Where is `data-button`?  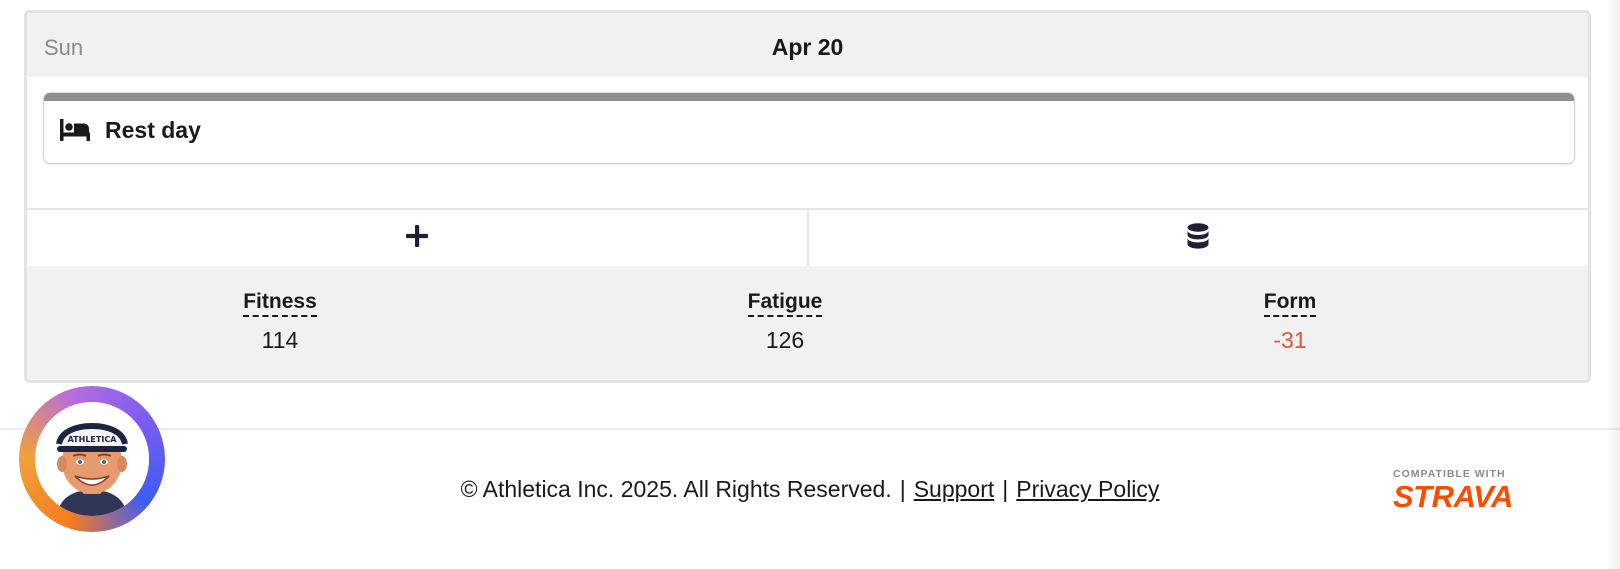 data-button is located at coordinates (1197, 238).